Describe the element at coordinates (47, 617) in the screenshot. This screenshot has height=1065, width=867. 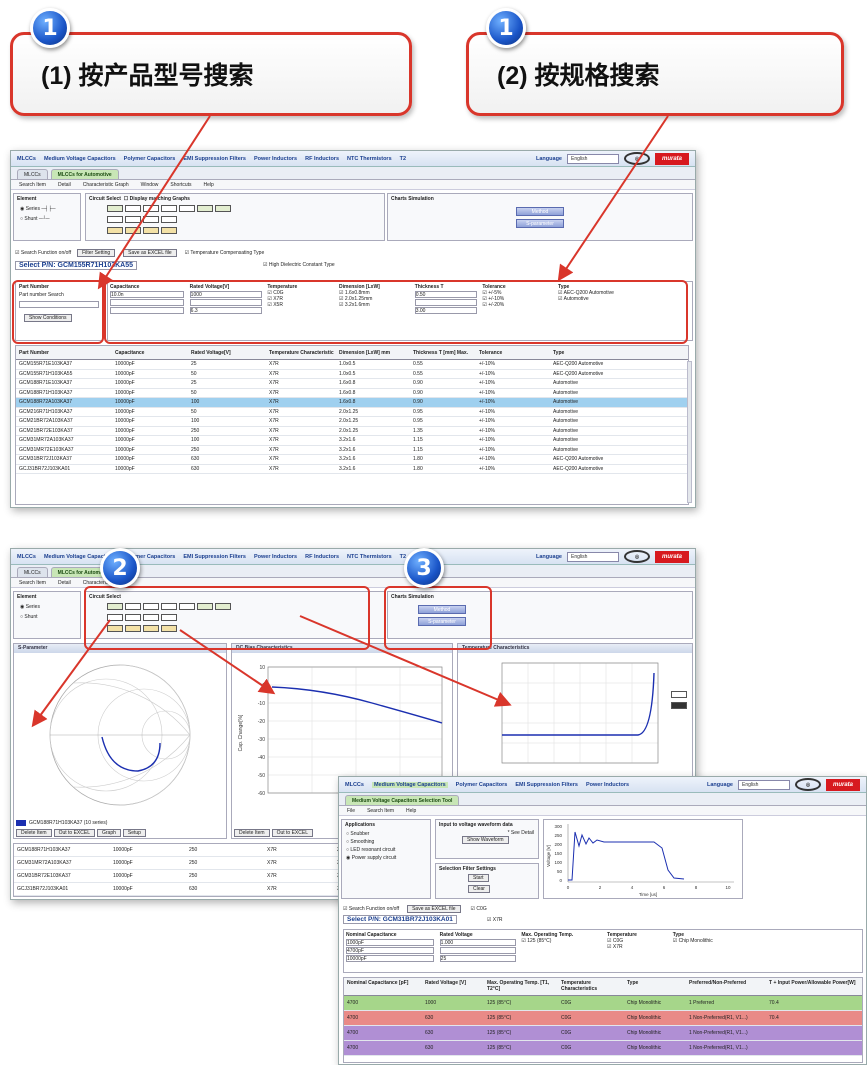
I see `radio-shunt: ○ Shunt` at that location.